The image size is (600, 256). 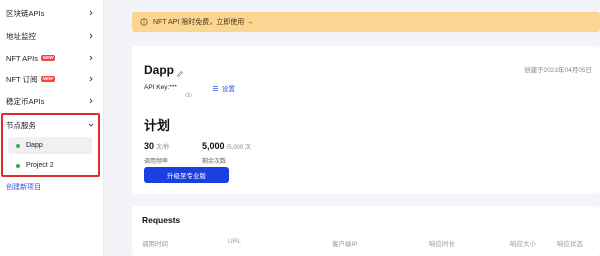 I want to click on settings-link: 设置, so click(x=223, y=88).